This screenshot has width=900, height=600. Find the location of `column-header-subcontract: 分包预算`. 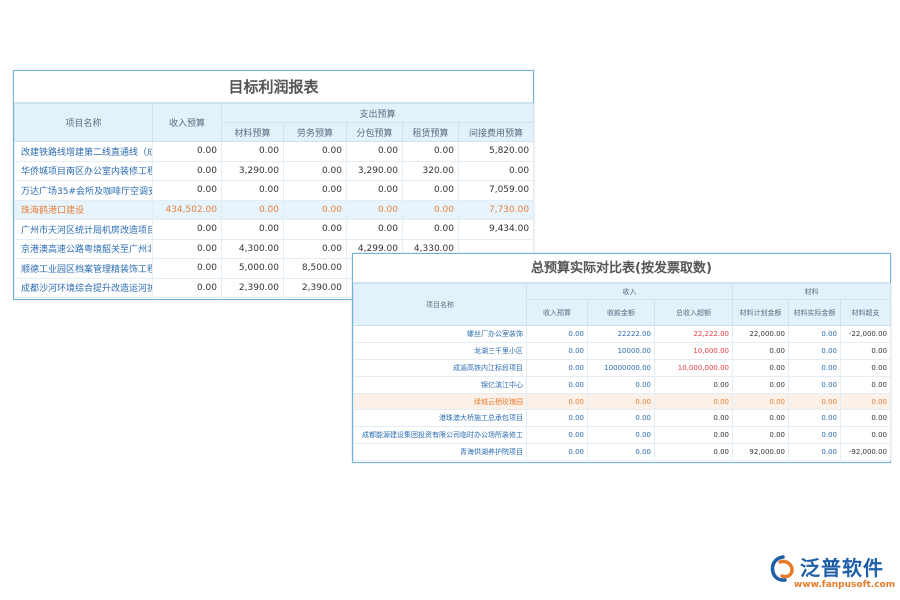

column-header-subcontract: 分包预算 is located at coordinates (374, 132).